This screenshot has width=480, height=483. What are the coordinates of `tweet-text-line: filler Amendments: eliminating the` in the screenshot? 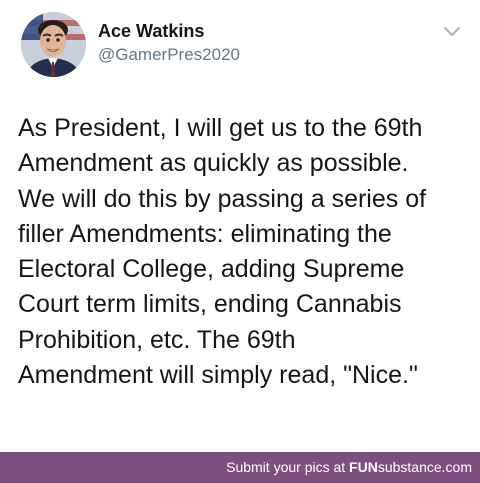 It's located at (205, 233).